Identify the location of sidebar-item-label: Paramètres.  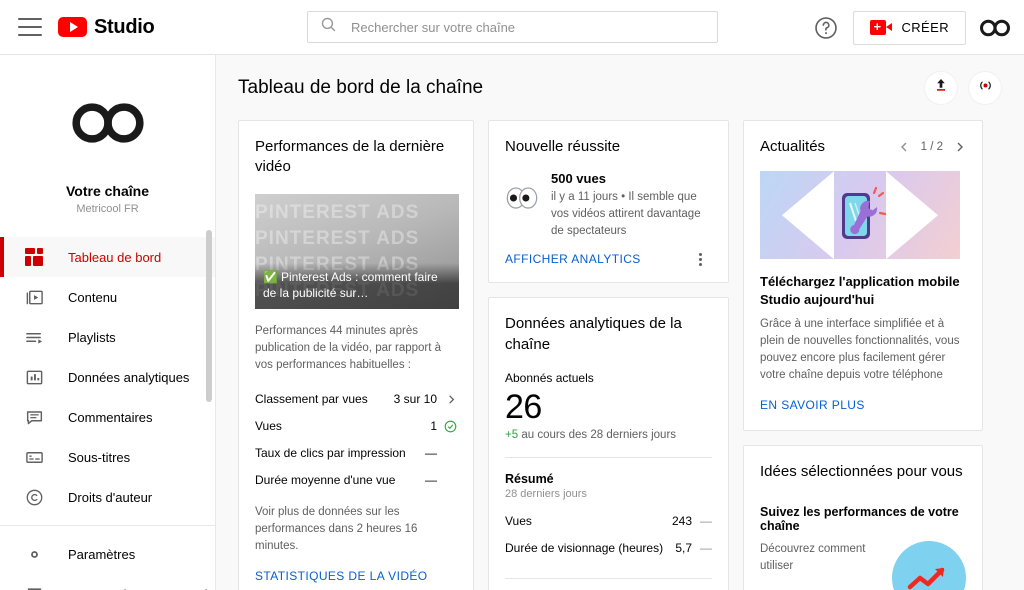
(102, 554).